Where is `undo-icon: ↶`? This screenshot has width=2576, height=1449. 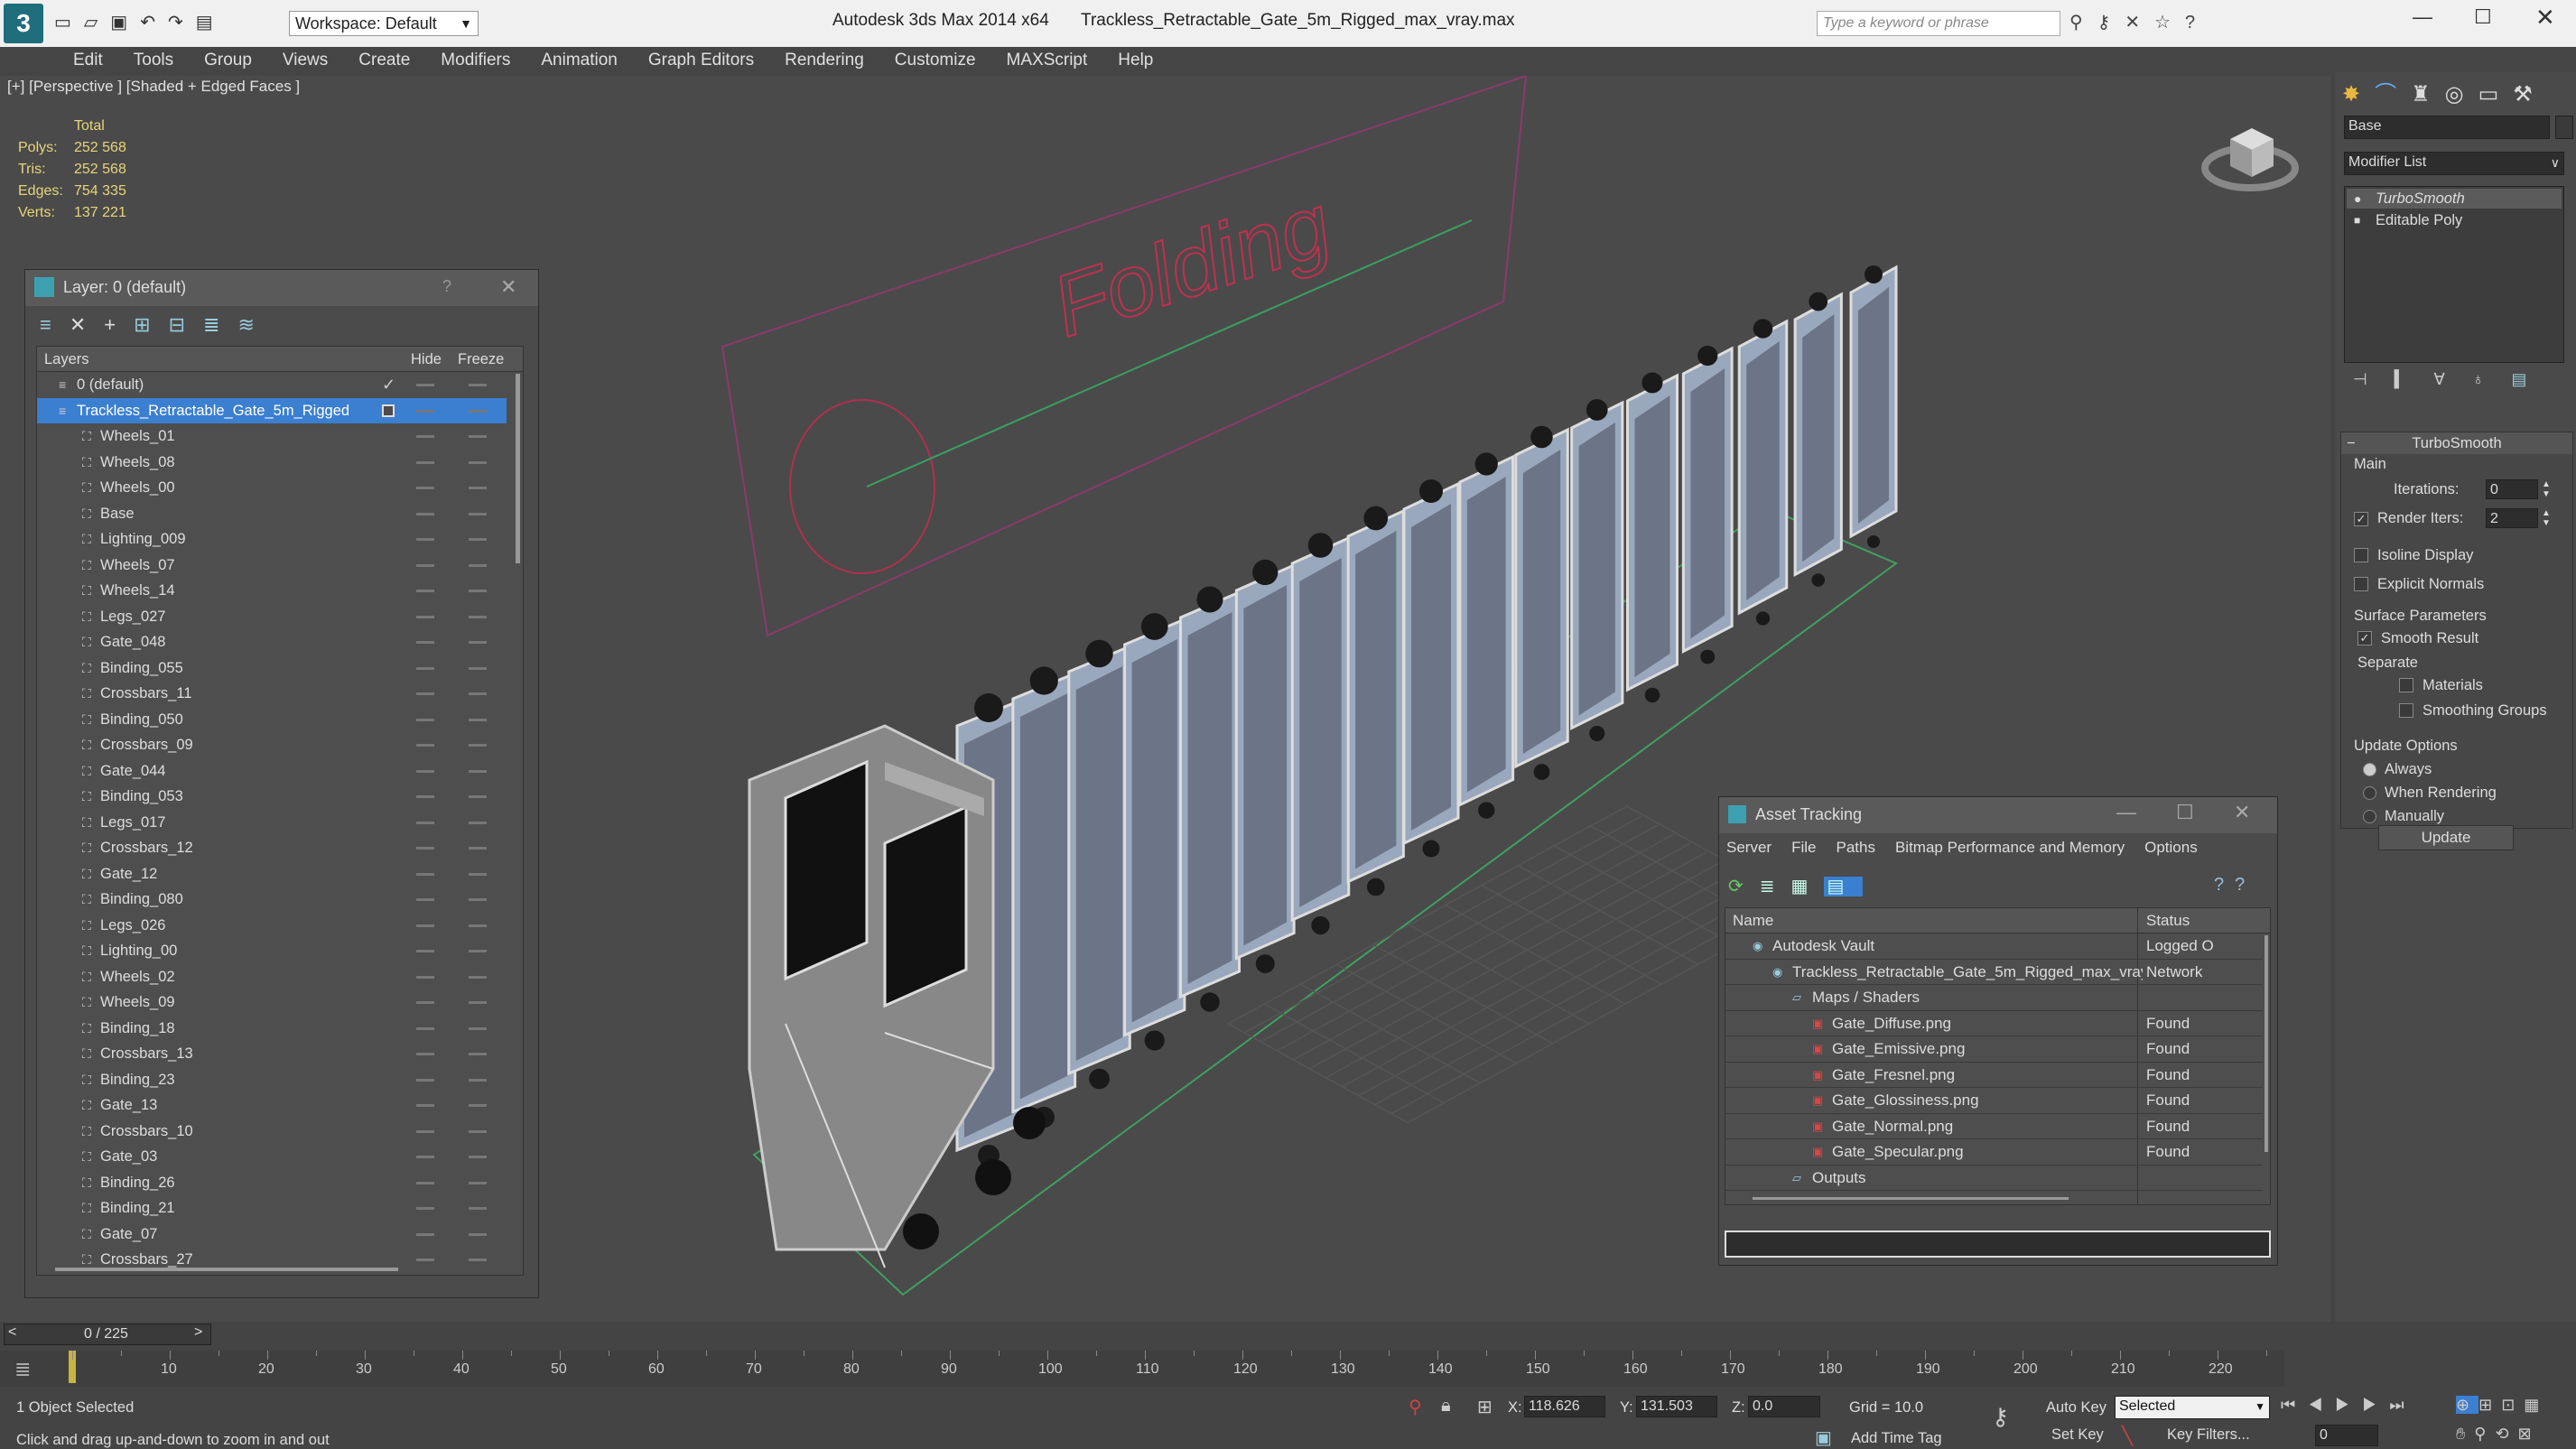 undo-icon: ↶ is located at coordinates (154, 23).